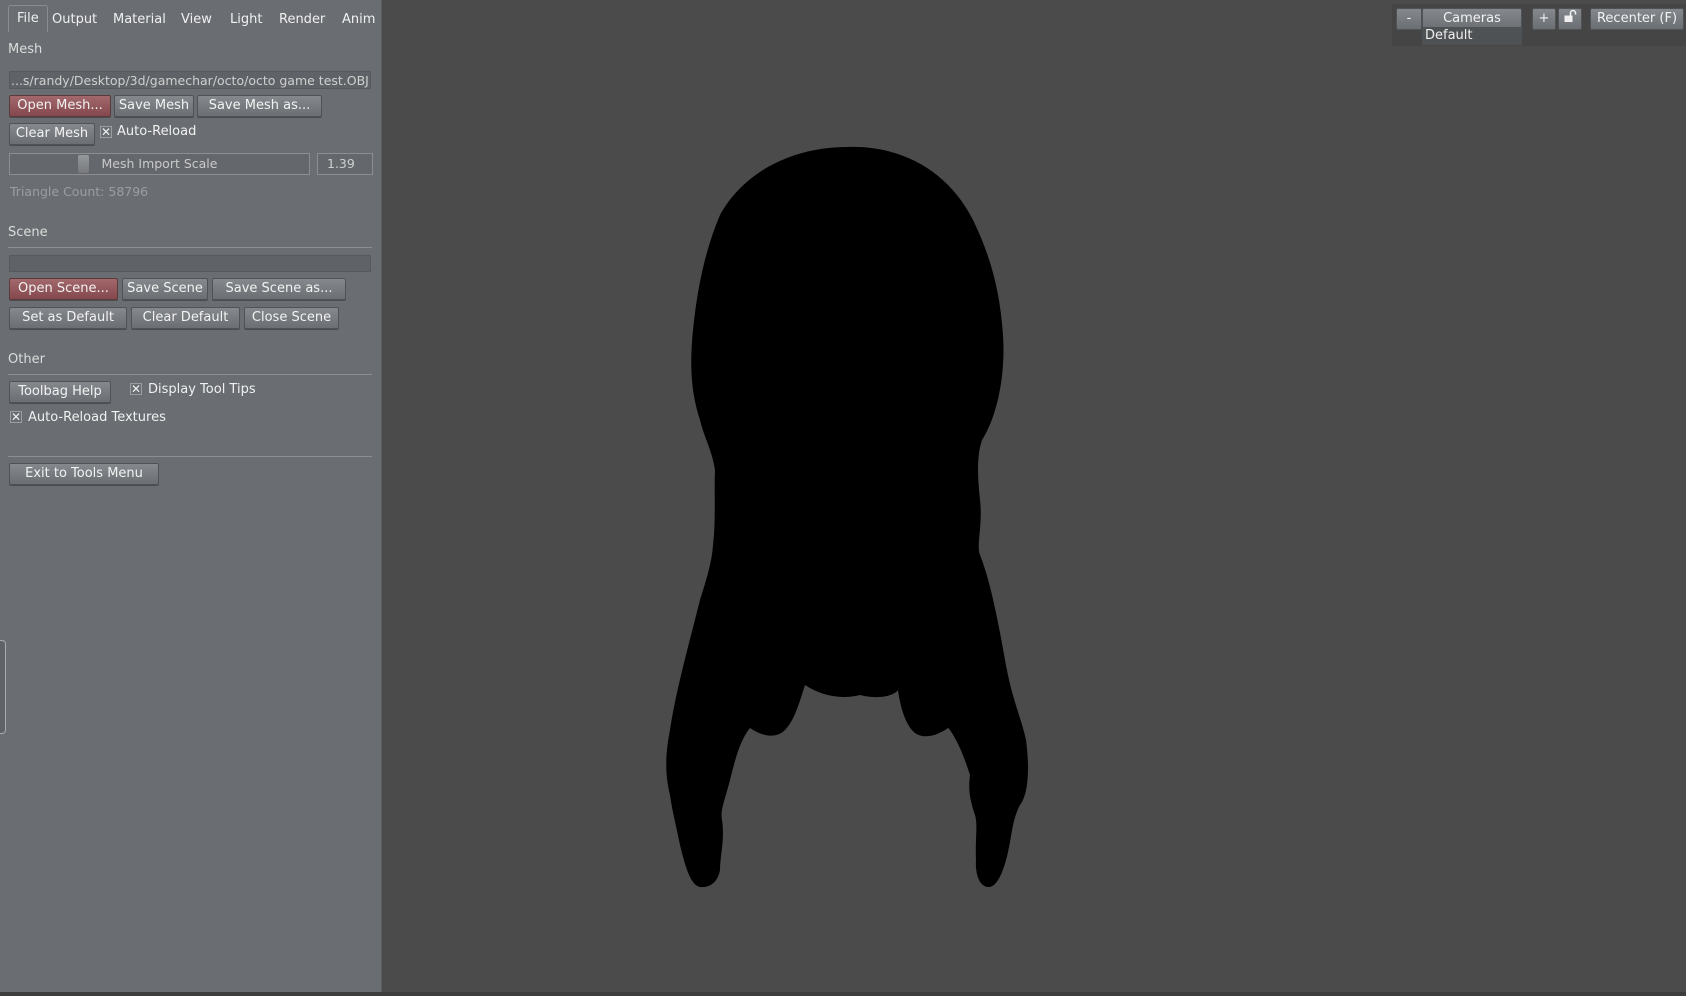 This screenshot has height=996, width=1686. I want to click on scene-section-title: Scene, so click(28, 232).